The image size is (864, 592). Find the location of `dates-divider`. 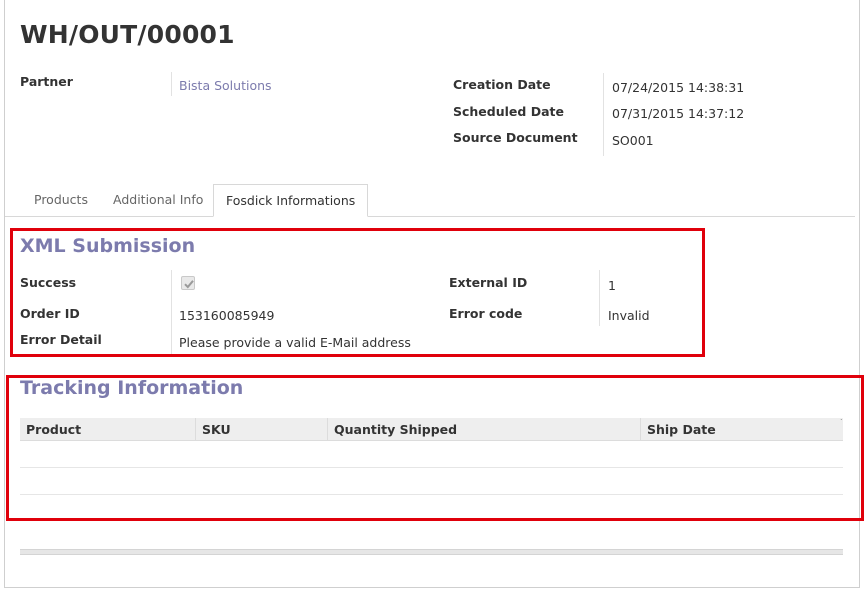

dates-divider is located at coordinates (603, 114).